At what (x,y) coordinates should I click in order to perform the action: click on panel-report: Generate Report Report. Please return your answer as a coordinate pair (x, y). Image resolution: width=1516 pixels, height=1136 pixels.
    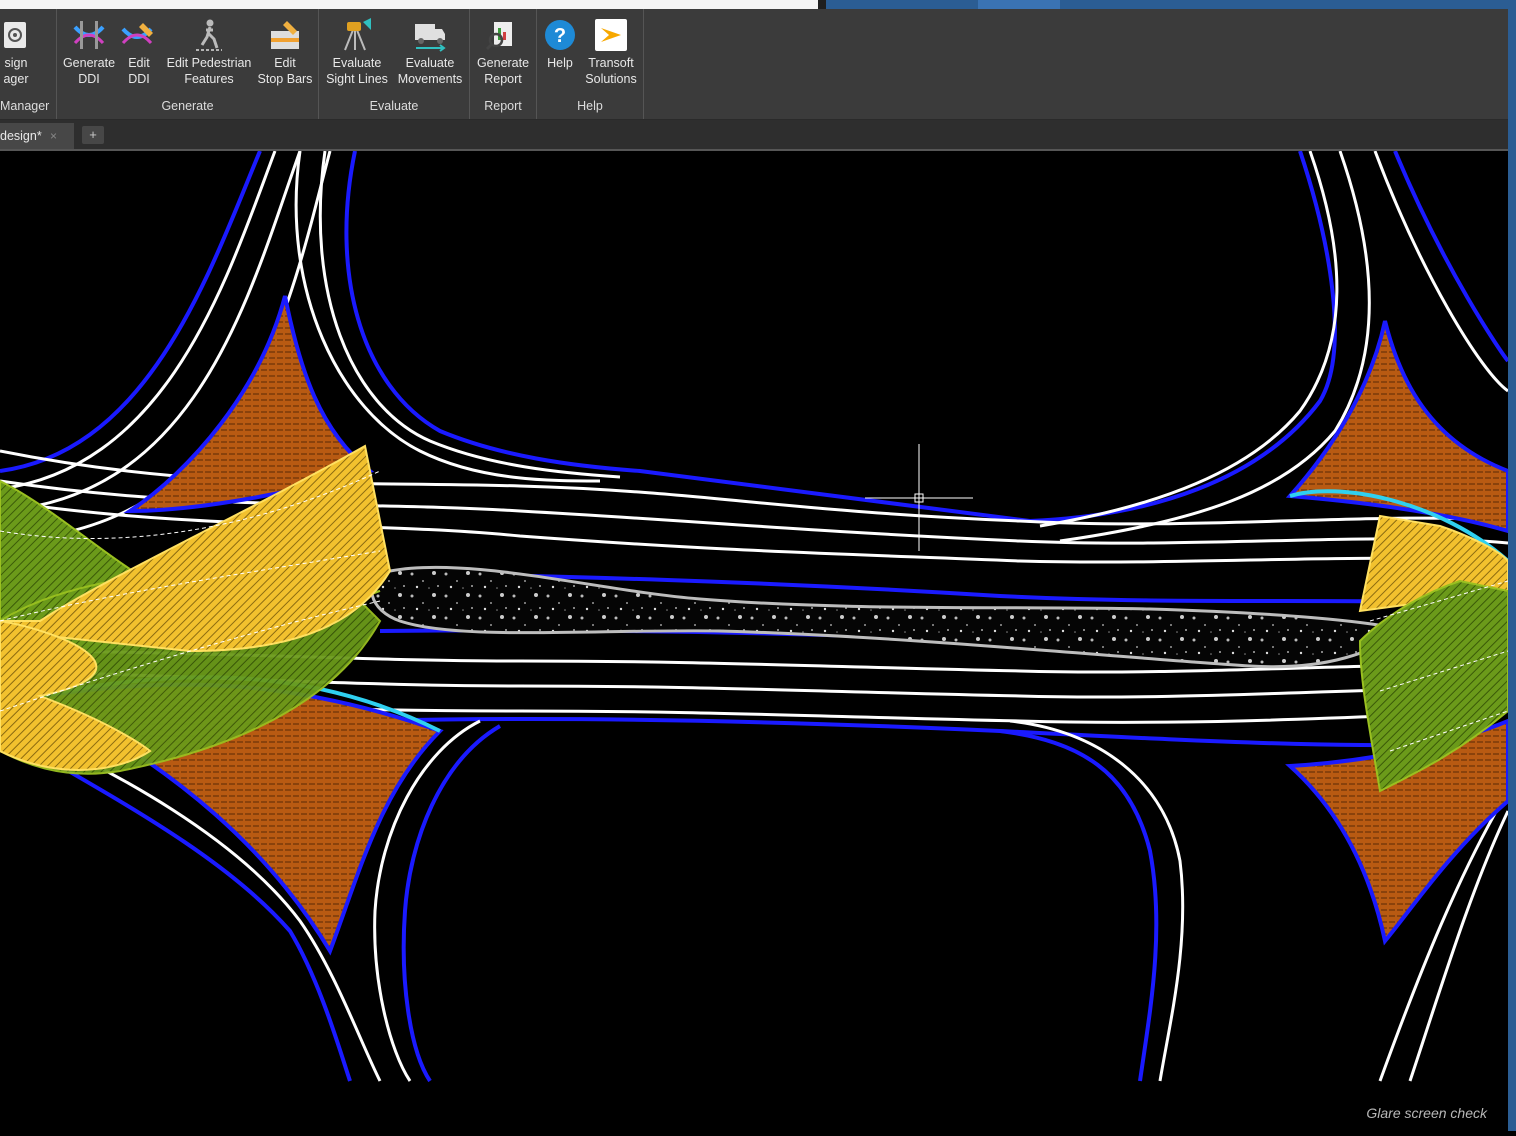
    Looking at the image, I should click on (503, 64).